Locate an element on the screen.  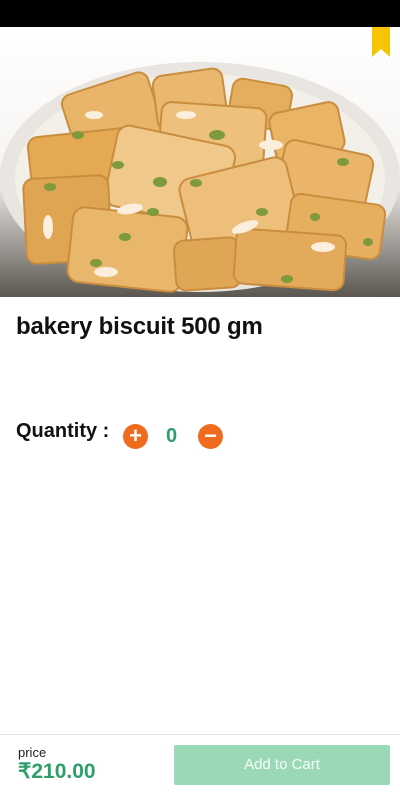
minus-icon: − is located at coordinates (210, 435).